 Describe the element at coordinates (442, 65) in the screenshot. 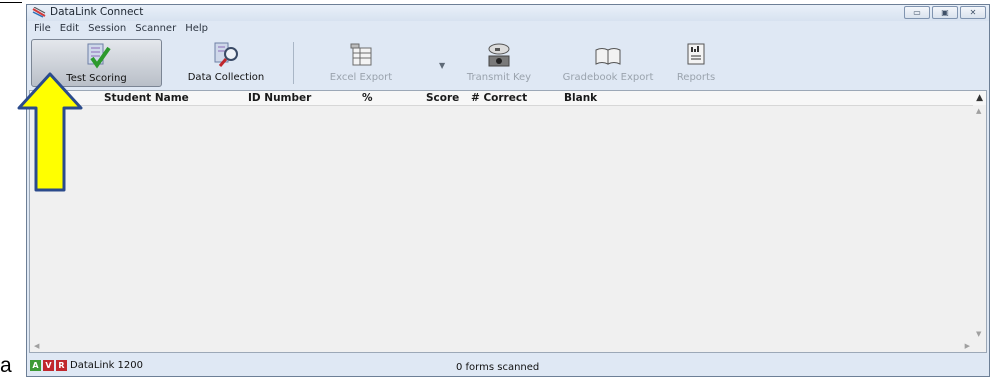

I see `dropdown-arrow-icon: ▼` at that location.